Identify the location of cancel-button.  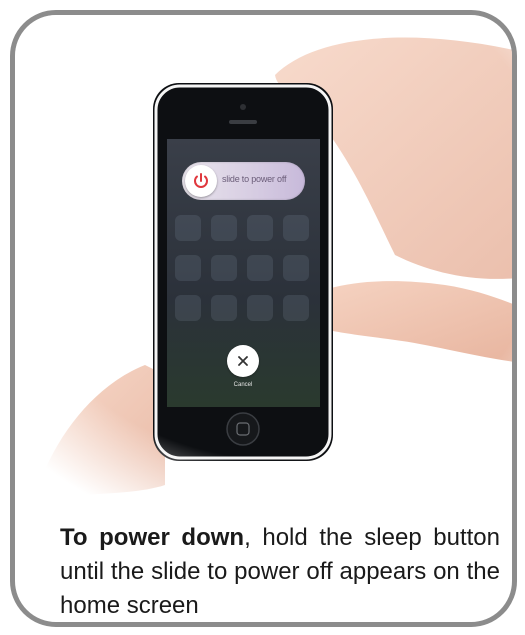
(243, 361).